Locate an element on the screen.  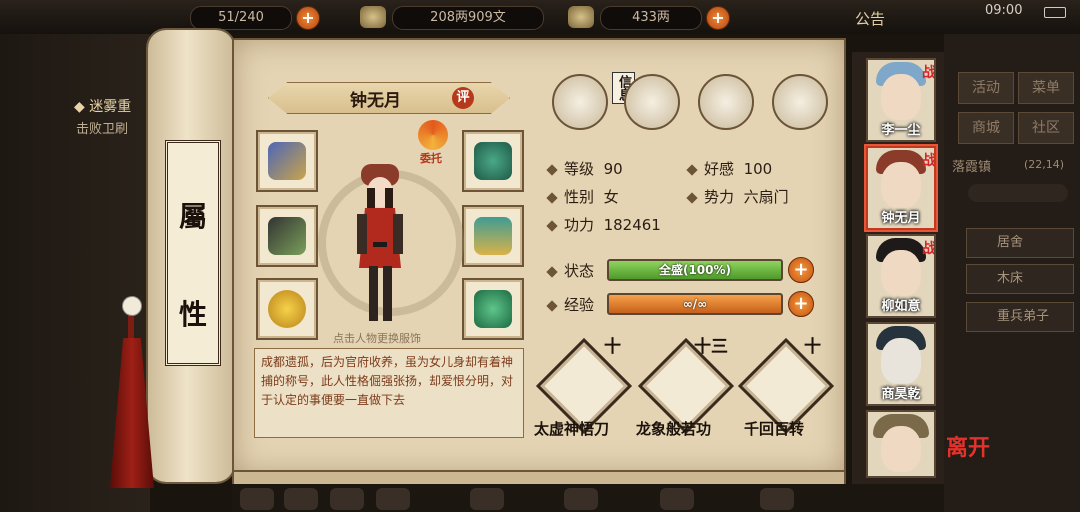
place-bed: 木床 is located at coordinates (1020, 279).